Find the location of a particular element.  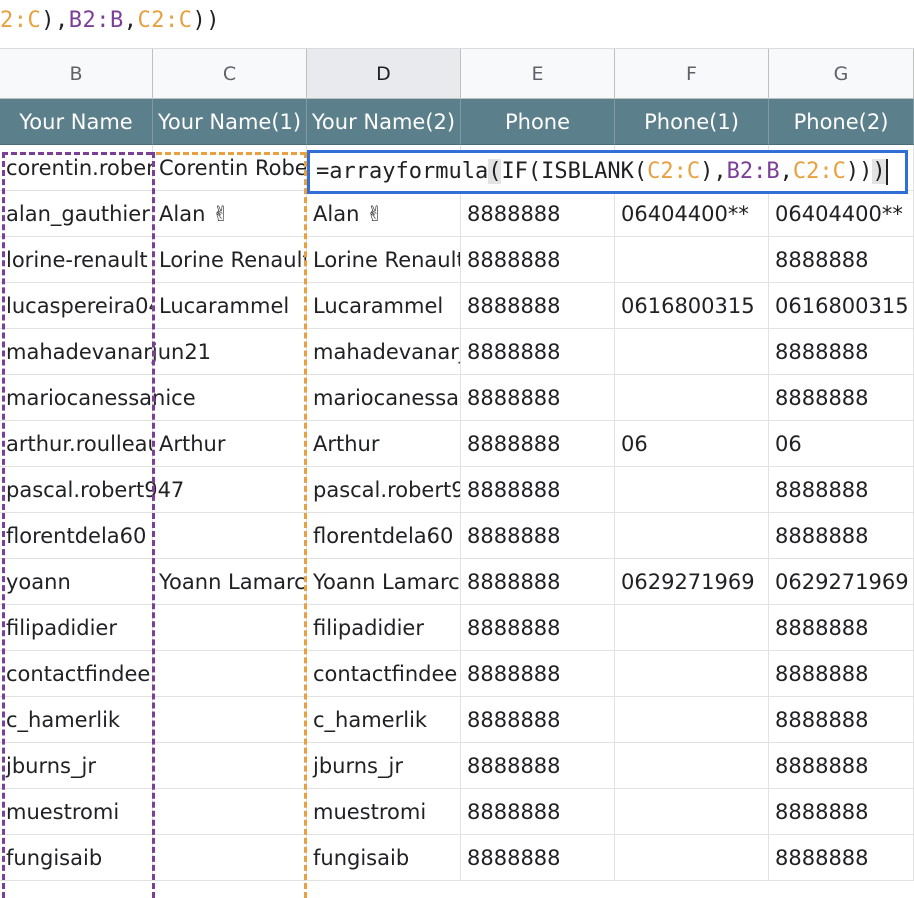

column-header-b: B is located at coordinates (76, 74).